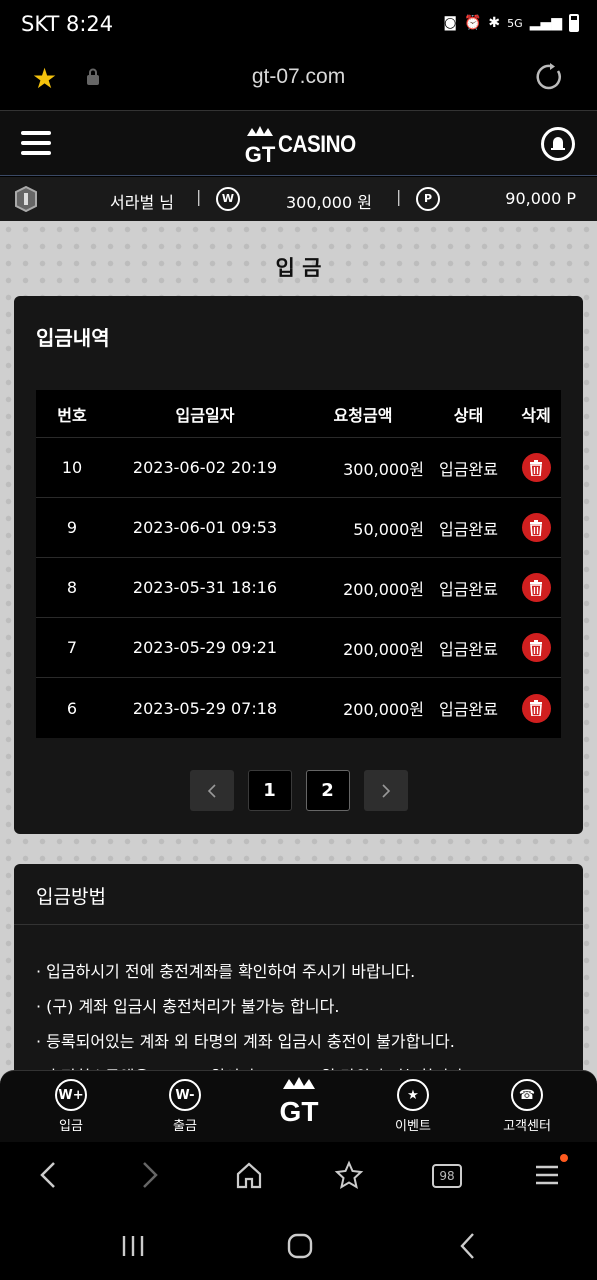 This screenshot has width=597, height=1280. I want to click on row-date: 2023-05-29 09:21, so click(205, 647).